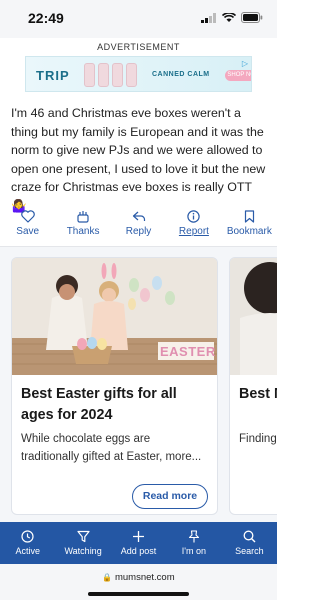 The image size is (320, 600). I want to click on advertisement-label: ADVERTISEMENT, so click(138, 47).